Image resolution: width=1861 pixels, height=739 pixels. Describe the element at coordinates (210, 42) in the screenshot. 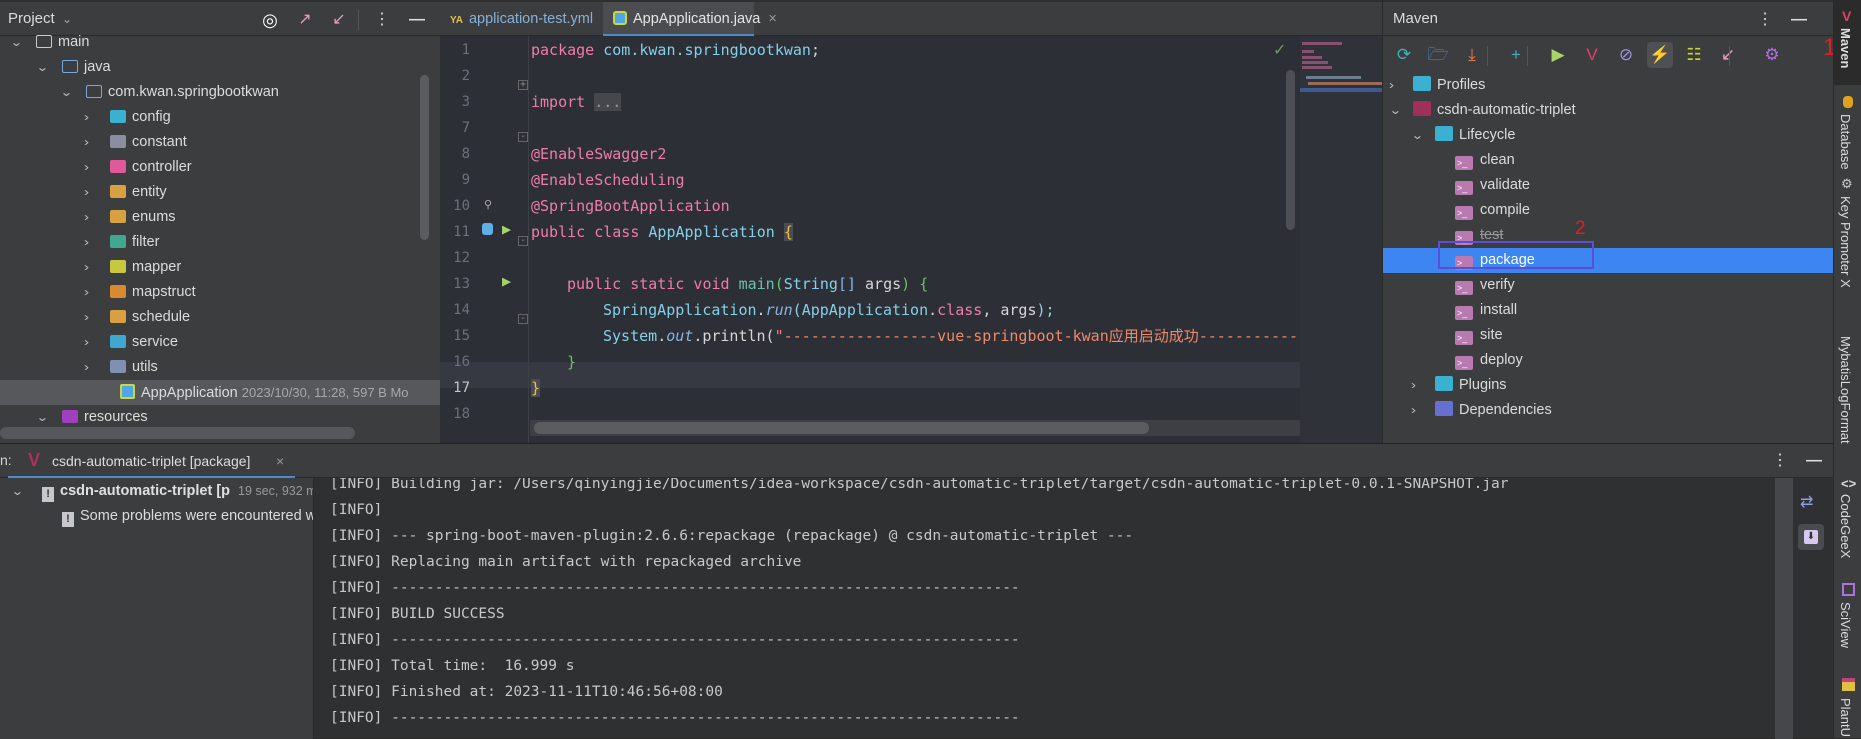

I see `project-tree-item: ⌄ main` at that location.